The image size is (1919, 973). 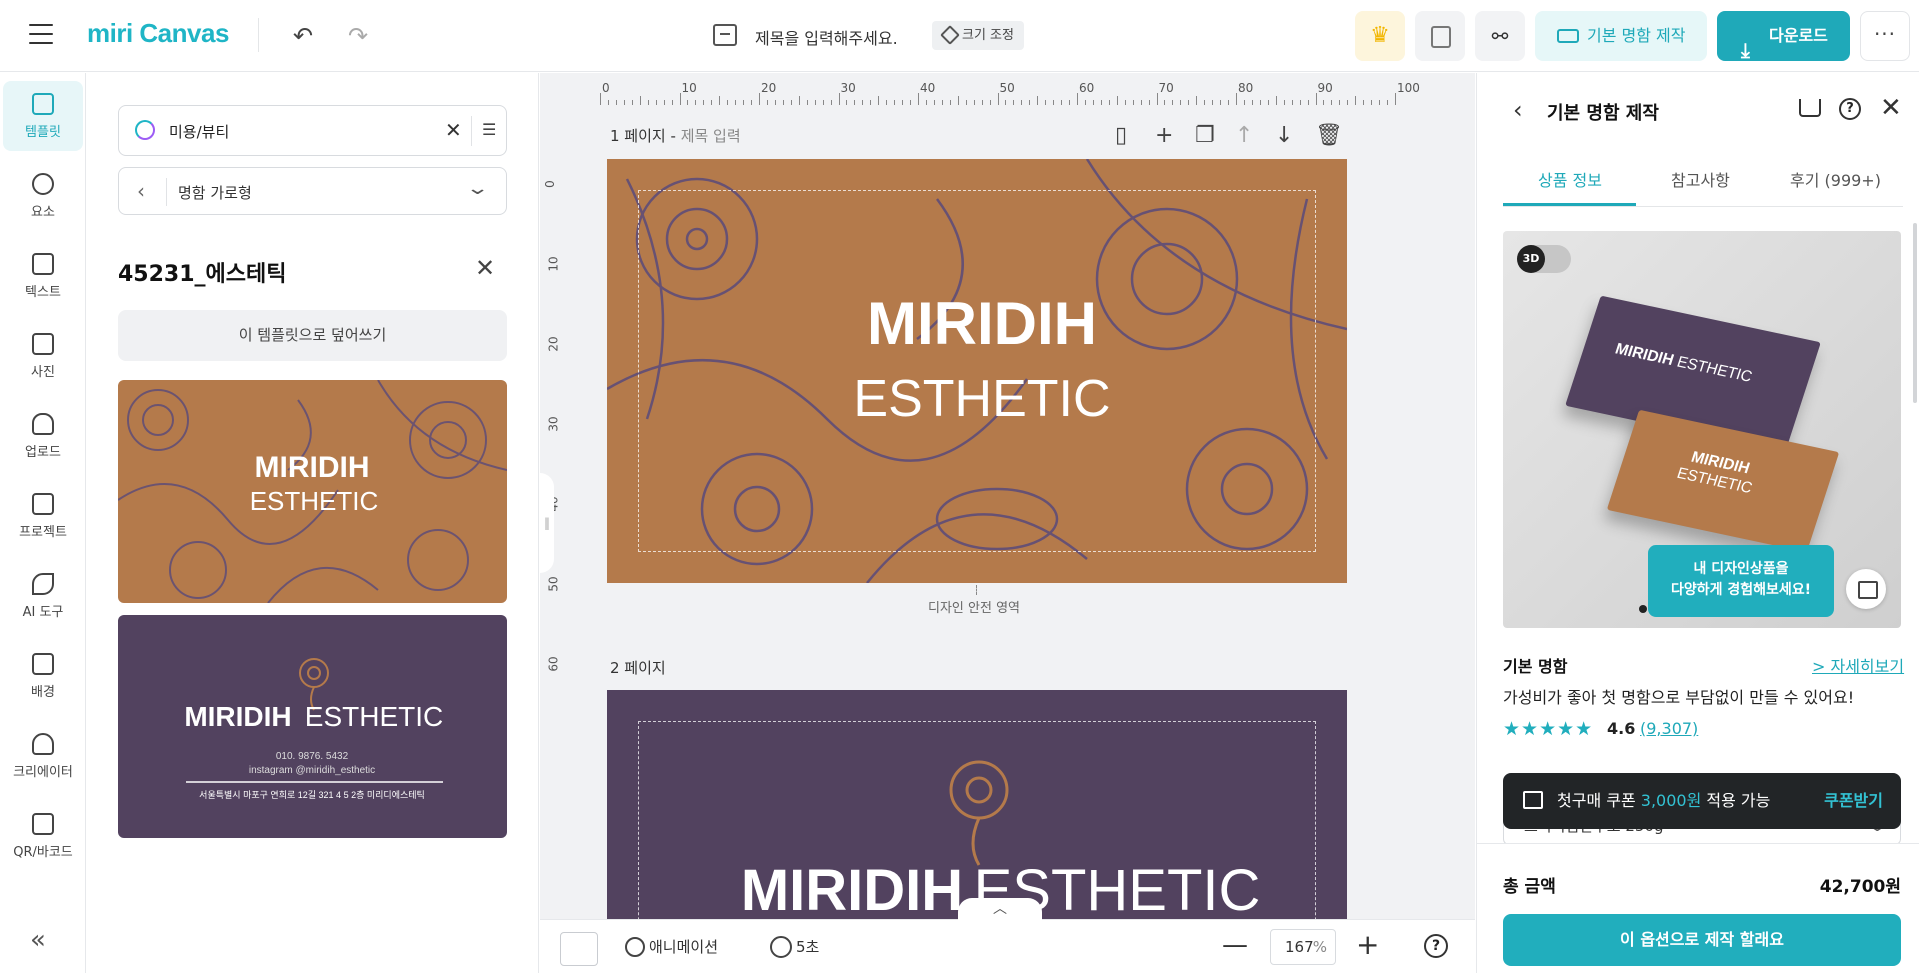 What do you see at coordinates (1858, 665) in the screenshot?
I see `details-link: > 자세히보기` at bounding box center [1858, 665].